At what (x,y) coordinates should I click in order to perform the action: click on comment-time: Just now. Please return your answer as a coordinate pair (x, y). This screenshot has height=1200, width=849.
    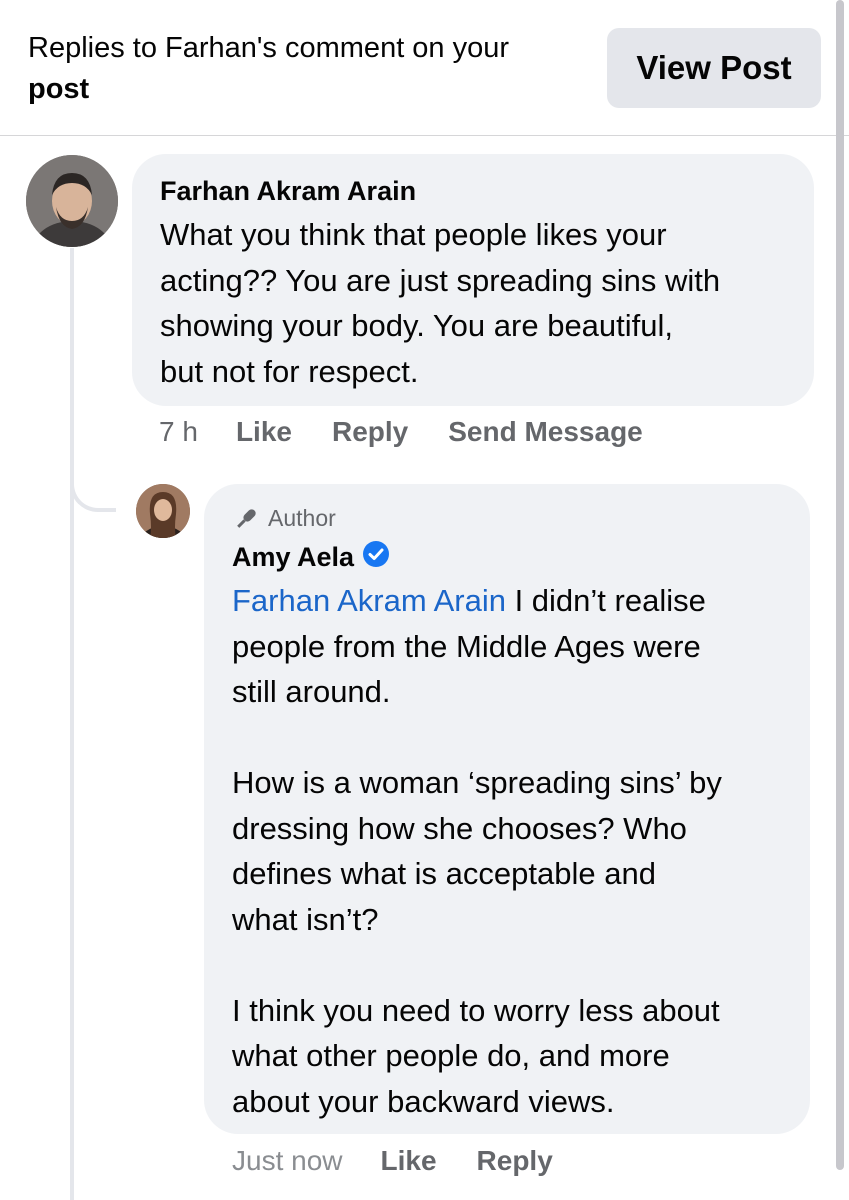
    Looking at the image, I should click on (287, 1161).